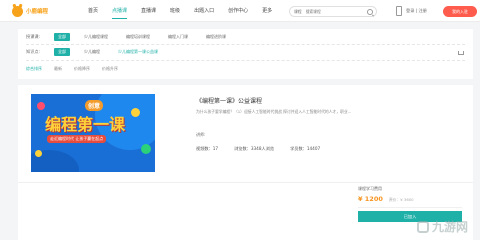  I want to click on price-row: ¥ 1200 原价：¥ 3600, so click(386, 199).